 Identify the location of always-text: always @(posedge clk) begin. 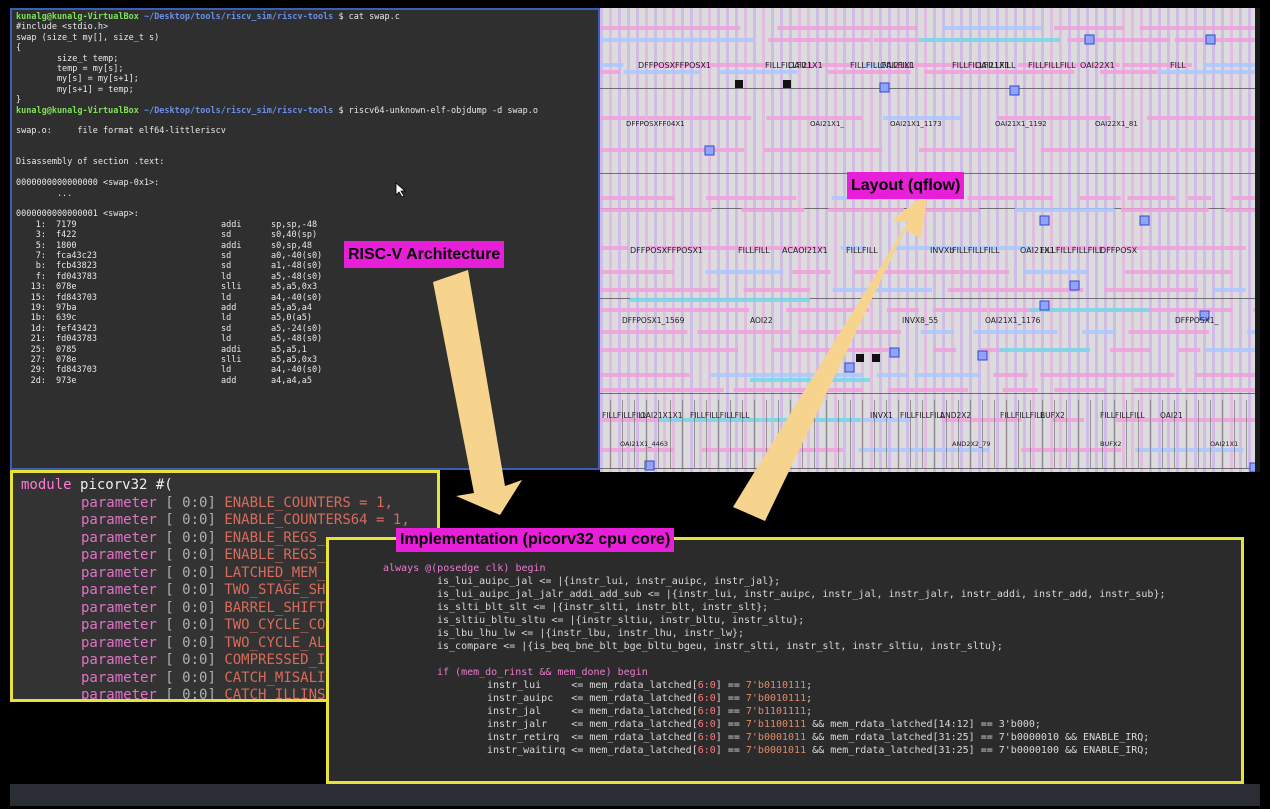
(464, 568).